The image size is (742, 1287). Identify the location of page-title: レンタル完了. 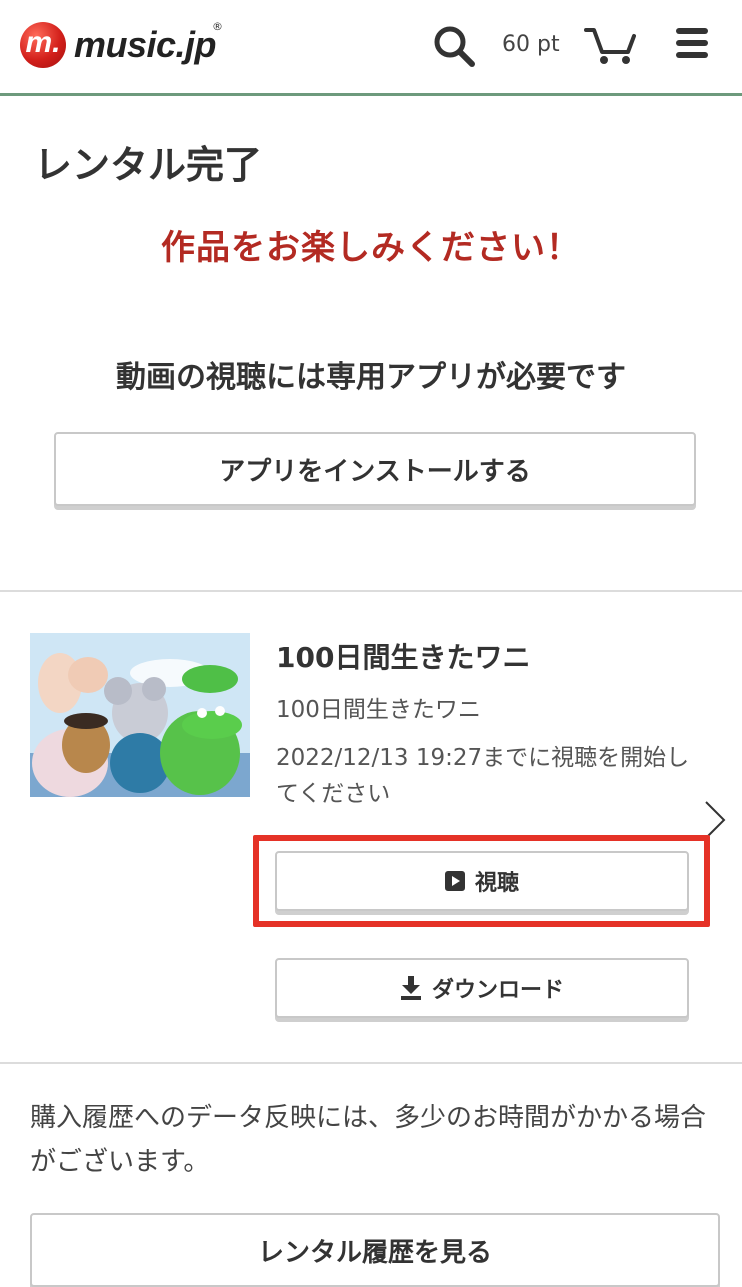
(148, 165).